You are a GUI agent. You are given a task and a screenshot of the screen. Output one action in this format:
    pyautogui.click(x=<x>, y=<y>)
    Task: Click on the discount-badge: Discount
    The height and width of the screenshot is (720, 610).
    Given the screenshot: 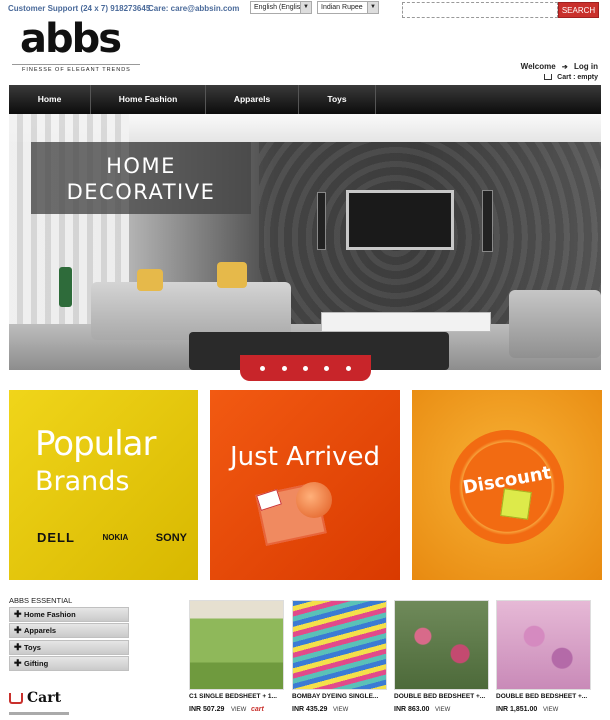 What is the action you would take?
    pyautogui.click(x=507, y=487)
    